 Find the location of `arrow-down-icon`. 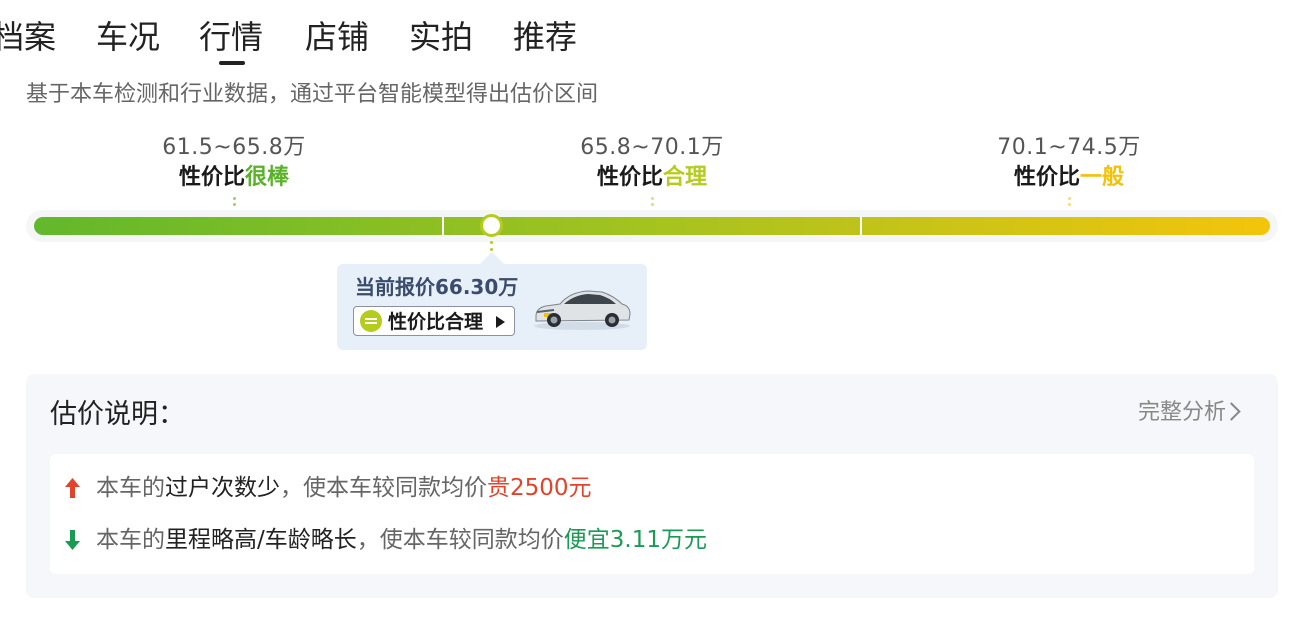

arrow-down-icon is located at coordinates (72, 540).